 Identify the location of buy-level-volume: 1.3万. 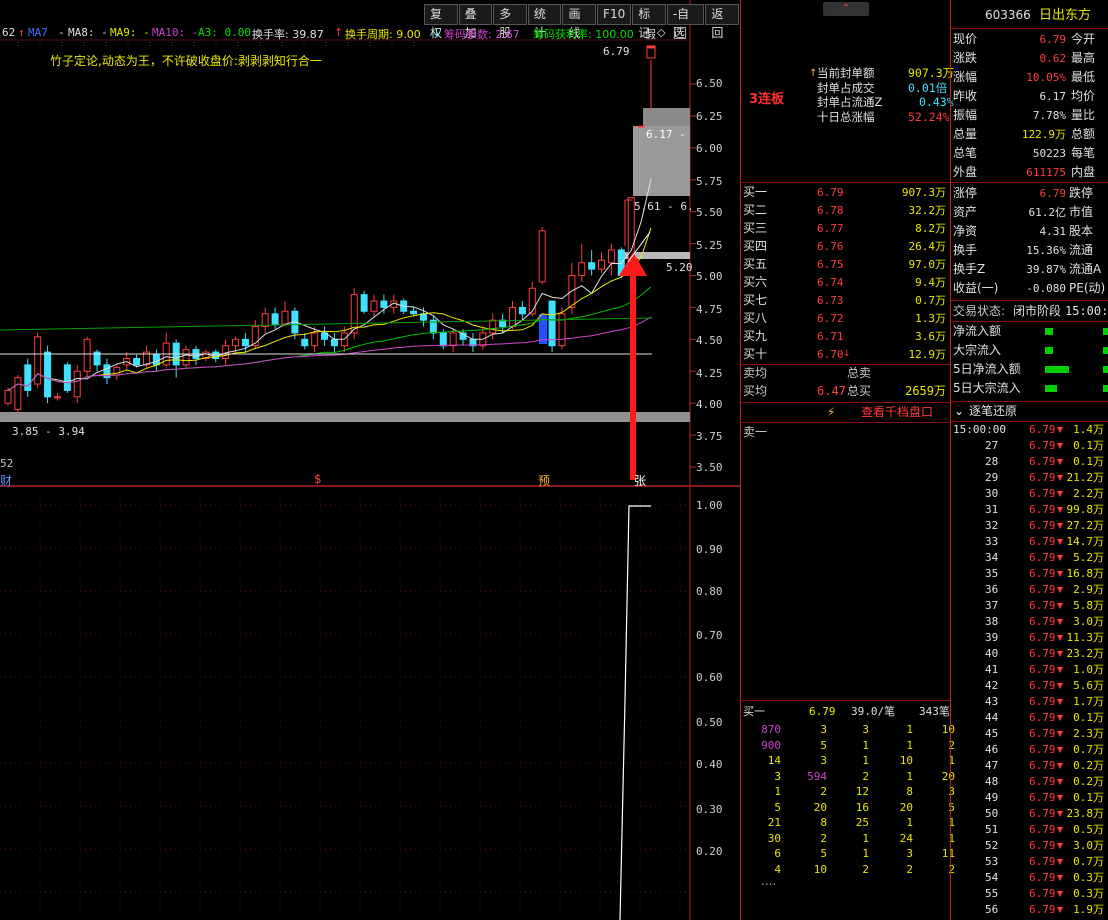
(930, 318).